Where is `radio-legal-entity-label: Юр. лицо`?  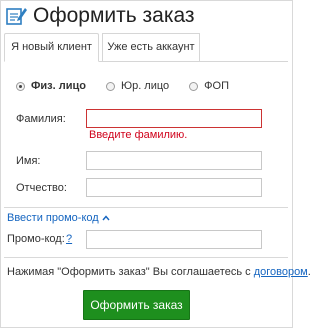 radio-legal-entity-label: Юр. лицо is located at coordinates (145, 86).